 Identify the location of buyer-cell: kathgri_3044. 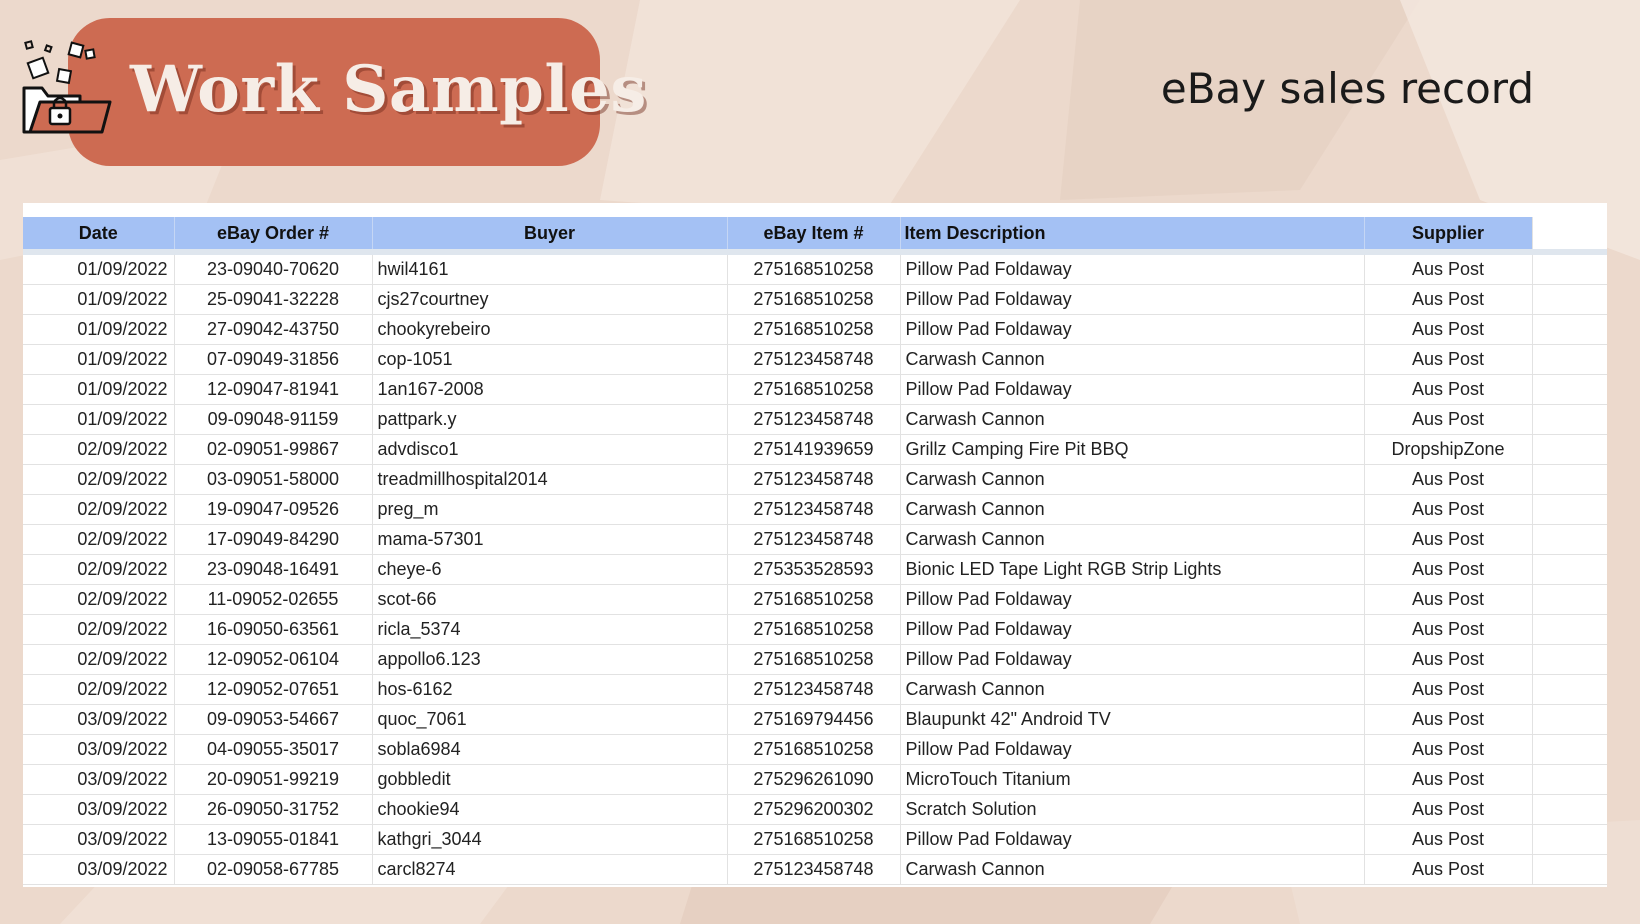
(549, 839).